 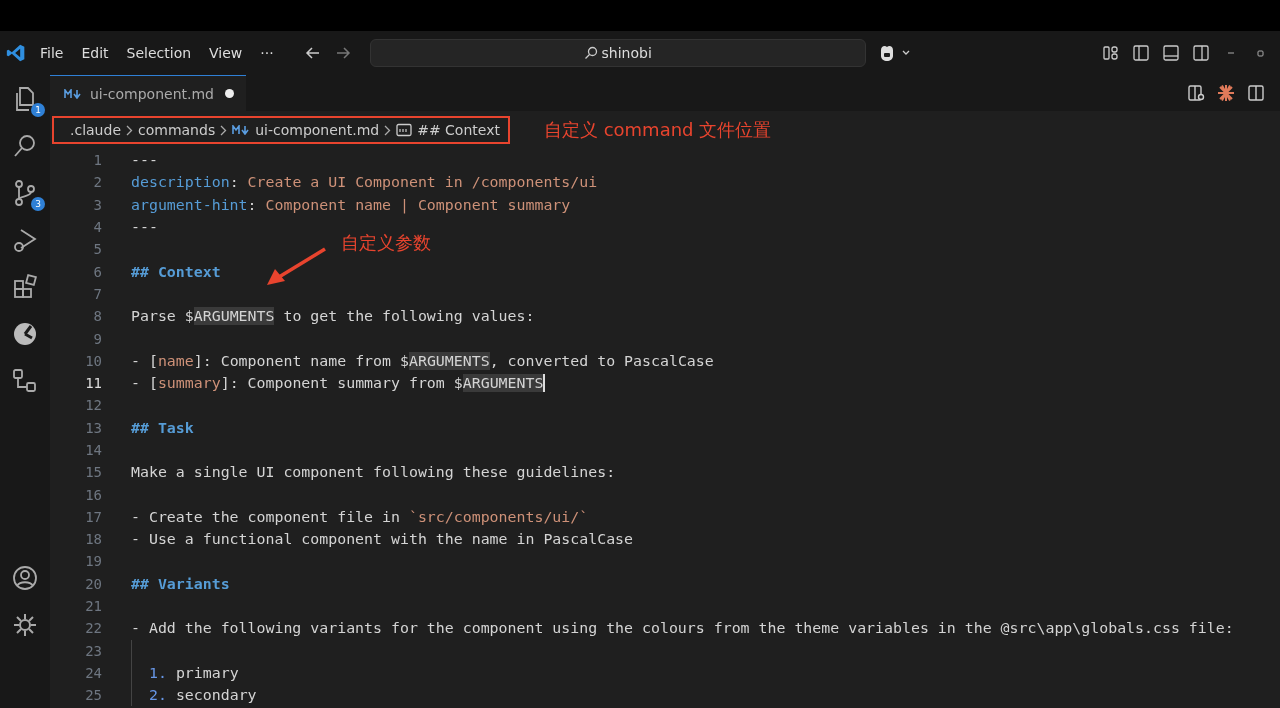 I want to click on annotation-arrow, so click(x=296, y=267).